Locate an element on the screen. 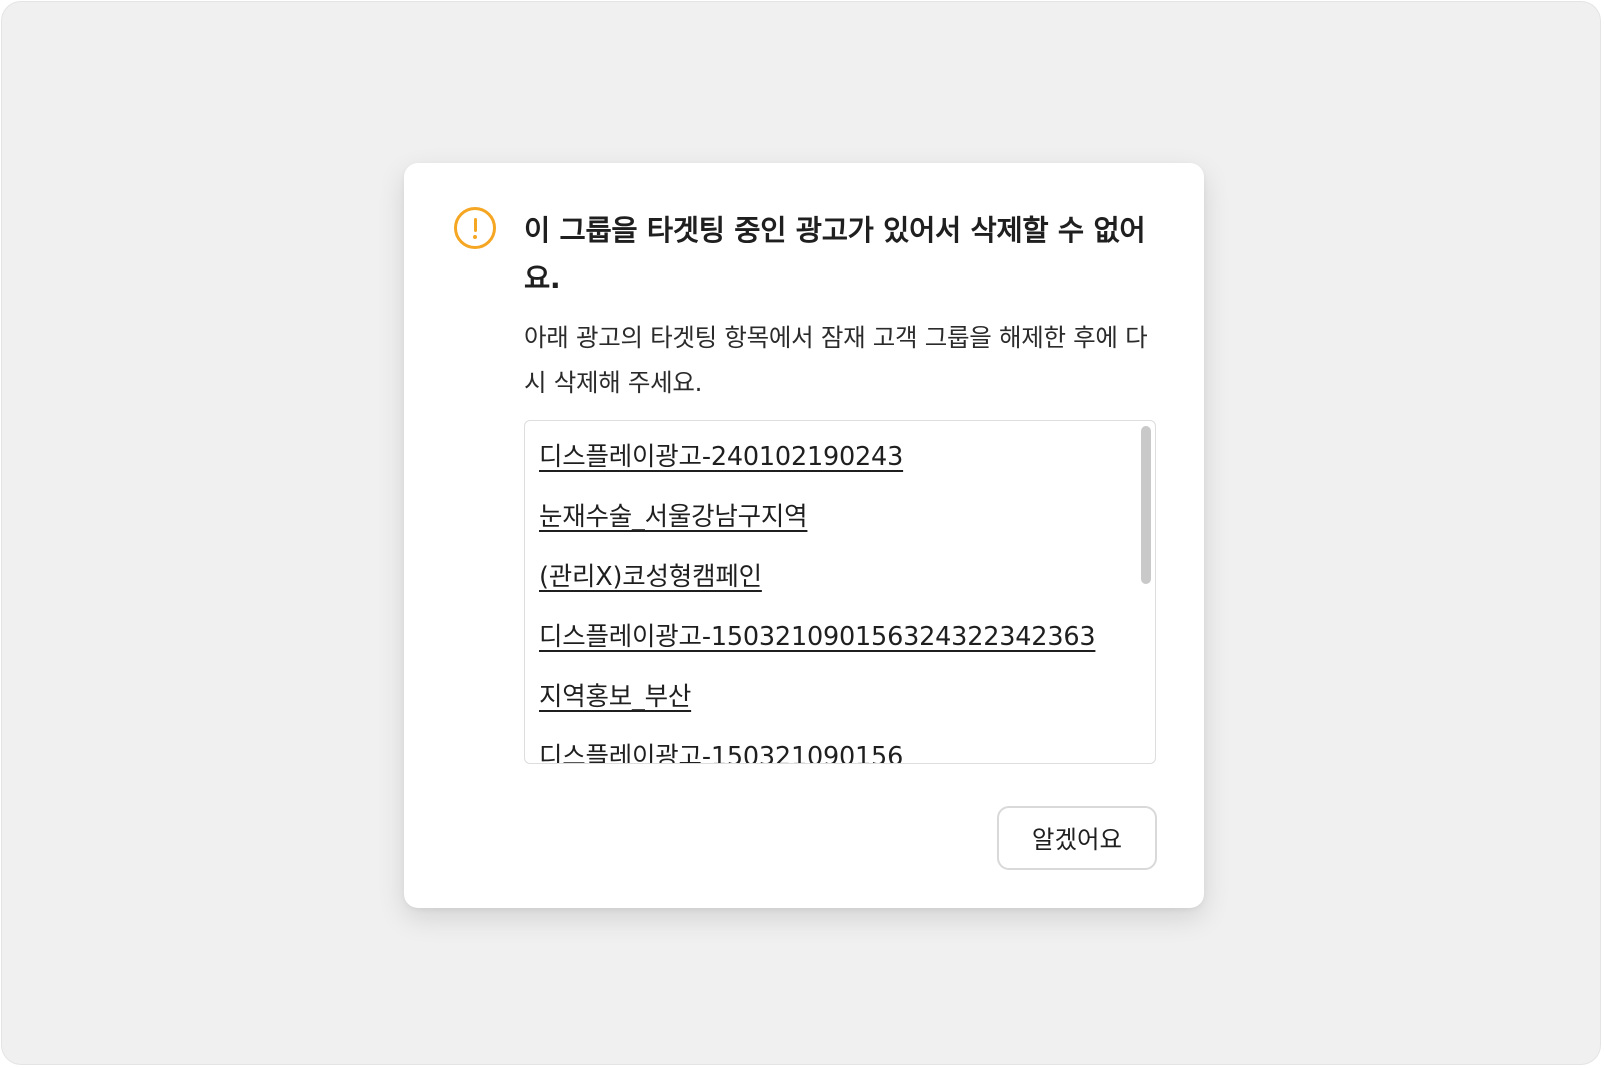 The width and height of the screenshot is (1604, 1068). list-scrollbar is located at coordinates (1146, 592).